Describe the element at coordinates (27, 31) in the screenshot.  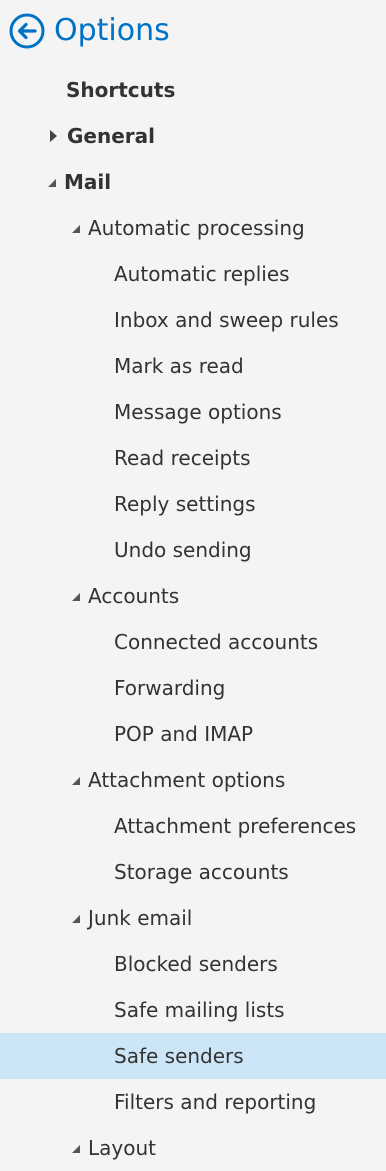
I see `back-arrow-circle-icon` at that location.